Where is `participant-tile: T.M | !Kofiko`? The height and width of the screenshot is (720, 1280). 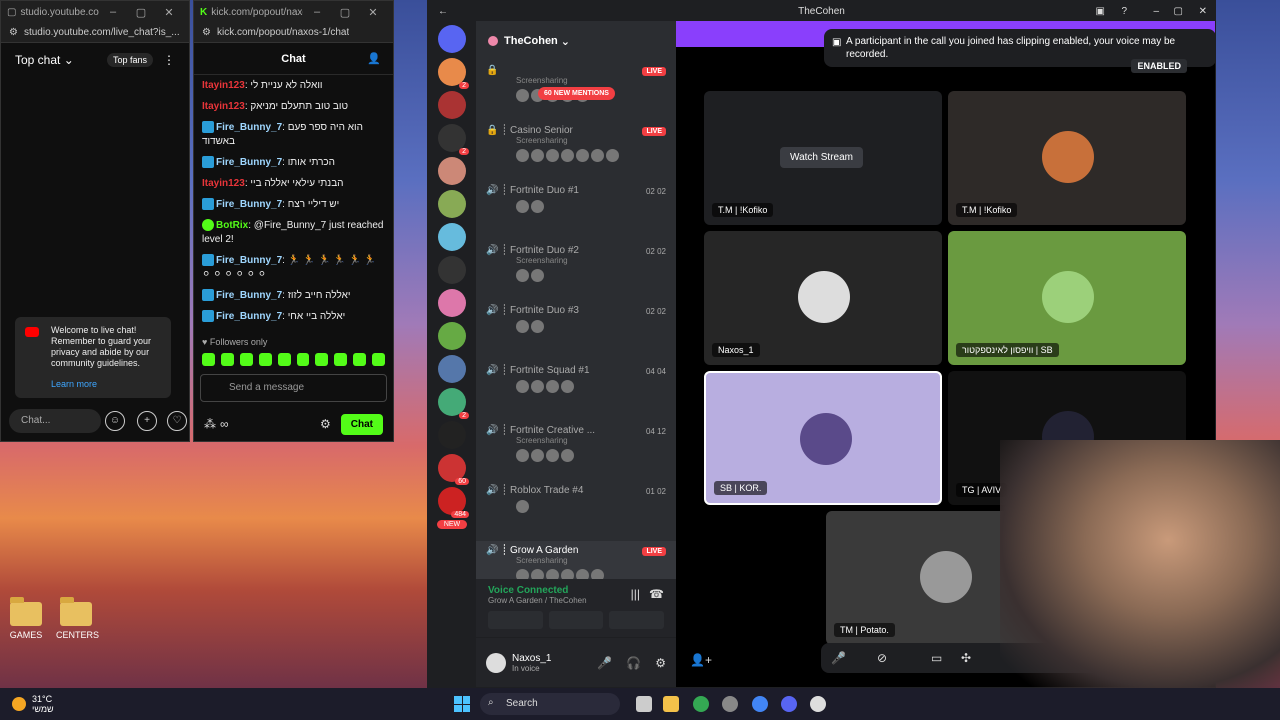
participant-tile: T.M | !Kofiko is located at coordinates (1067, 158).